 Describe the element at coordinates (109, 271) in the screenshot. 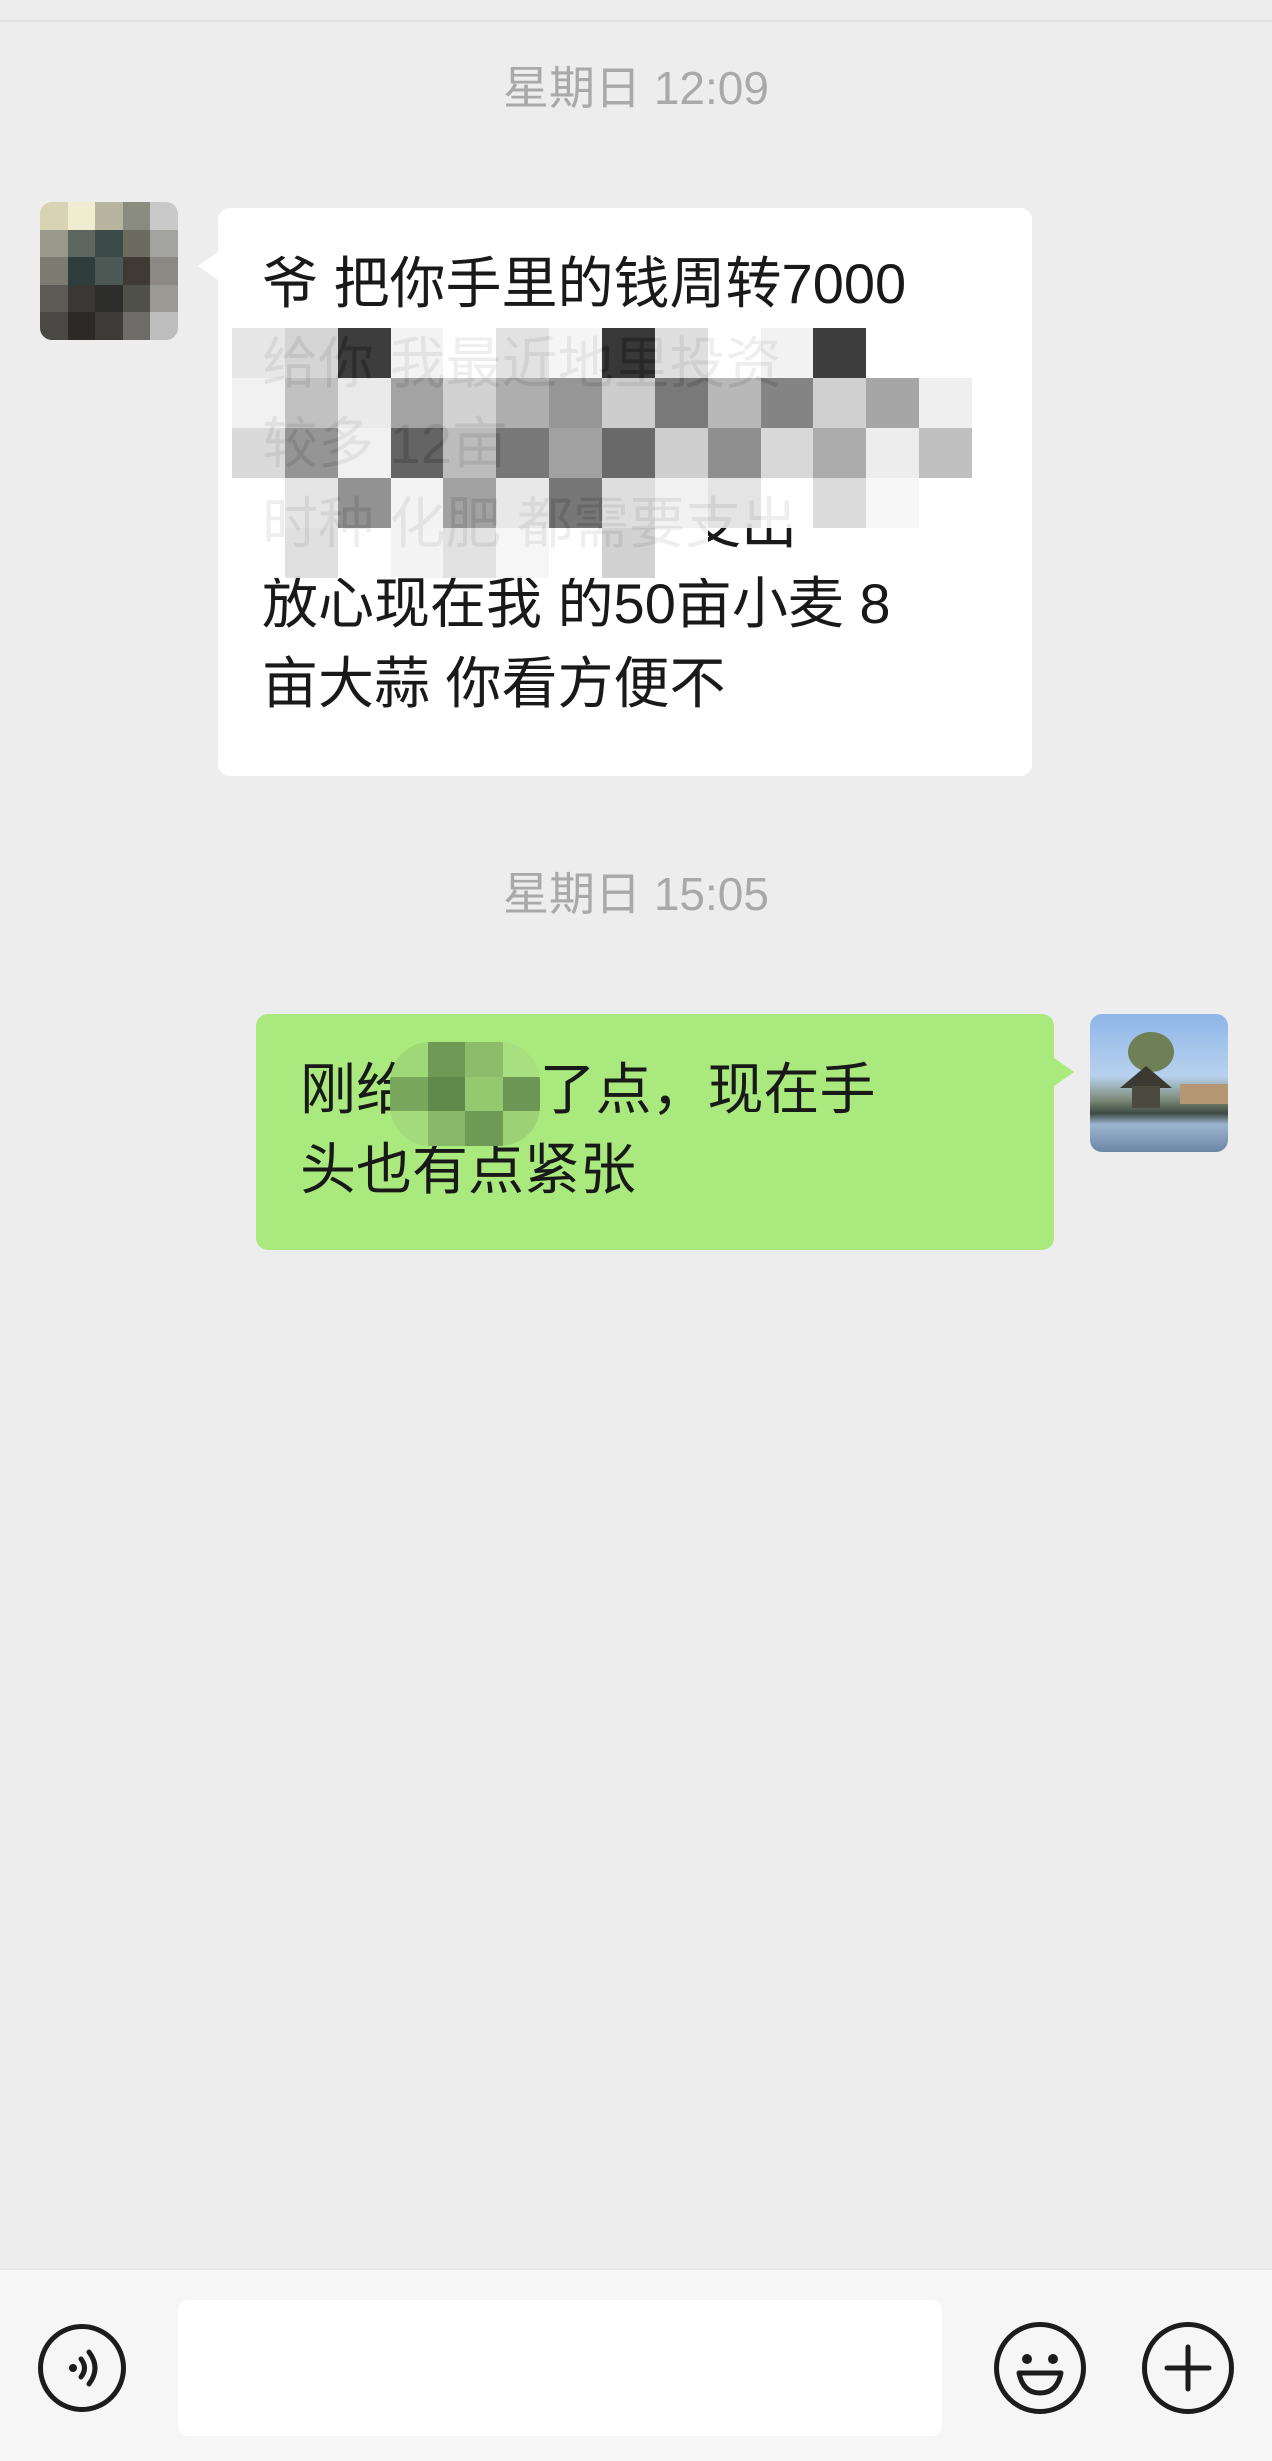

I see `contact-avatar` at that location.